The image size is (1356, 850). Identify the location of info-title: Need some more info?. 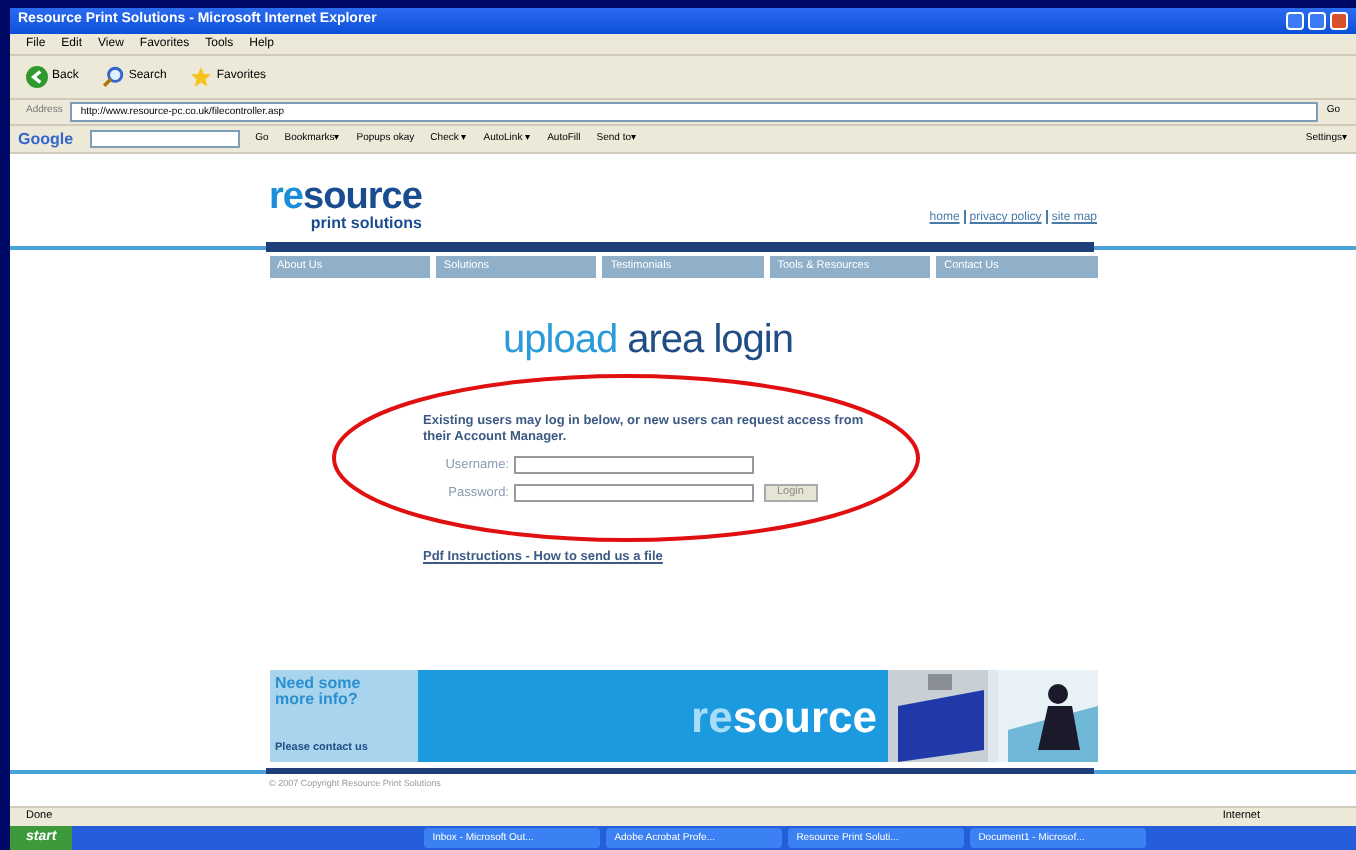
(319, 692).